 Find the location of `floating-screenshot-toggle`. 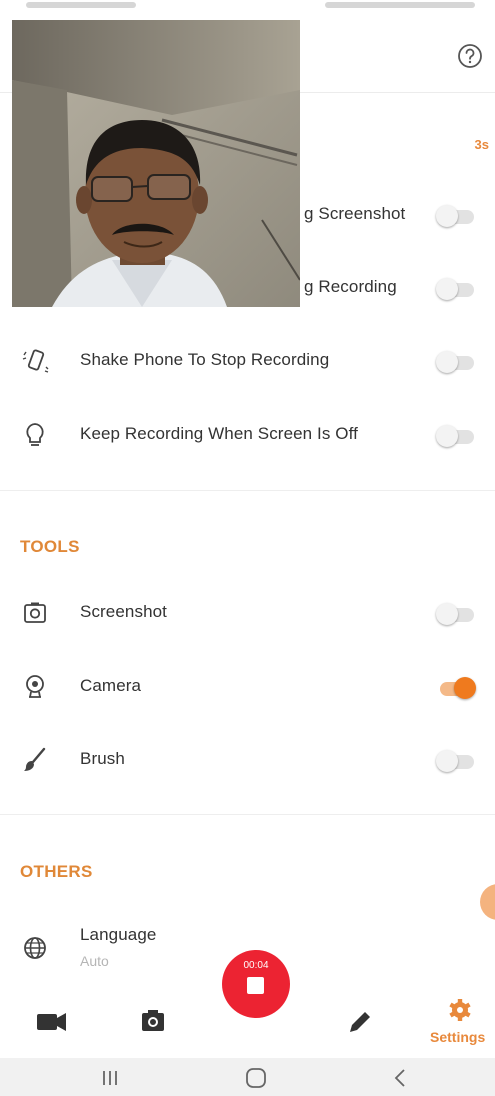

floating-screenshot-toggle is located at coordinates (456, 216).